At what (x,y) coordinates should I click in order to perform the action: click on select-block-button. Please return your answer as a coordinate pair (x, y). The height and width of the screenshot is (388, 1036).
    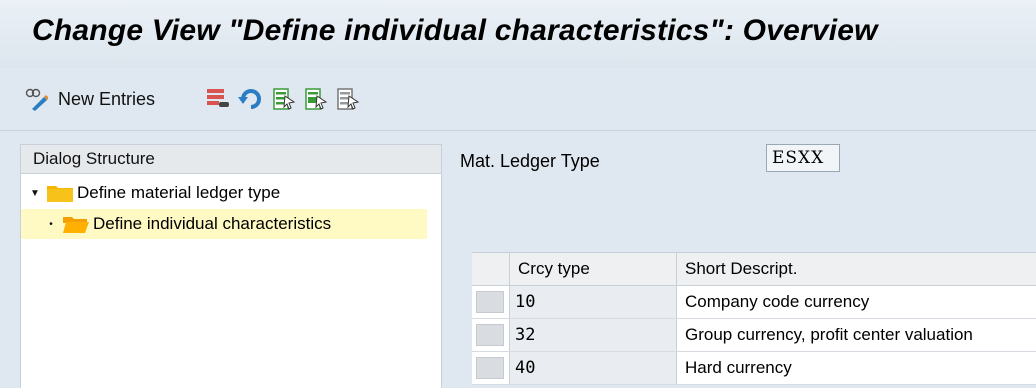
    Looking at the image, I should click on (316, 99).